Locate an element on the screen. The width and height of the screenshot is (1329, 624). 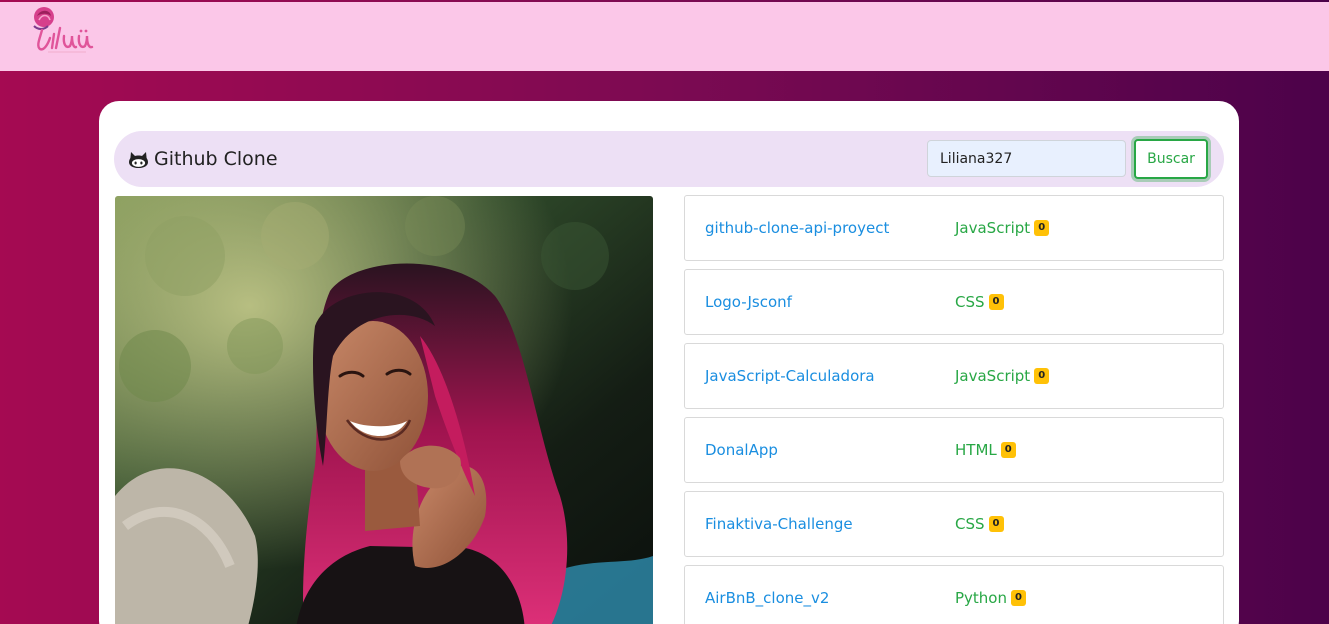
repo-card: DonalApp HTML 0 is located at coordinates (954, 450).